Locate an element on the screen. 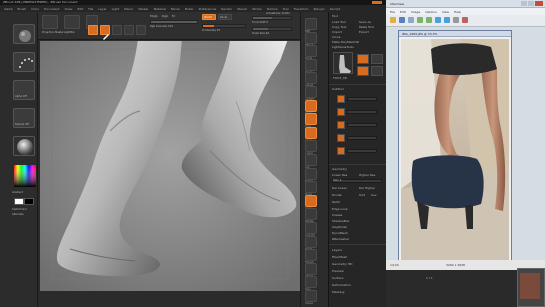 The width and height of the screenshot is (545, 307). menu-item-file: File is located at coordinates (90, 9).